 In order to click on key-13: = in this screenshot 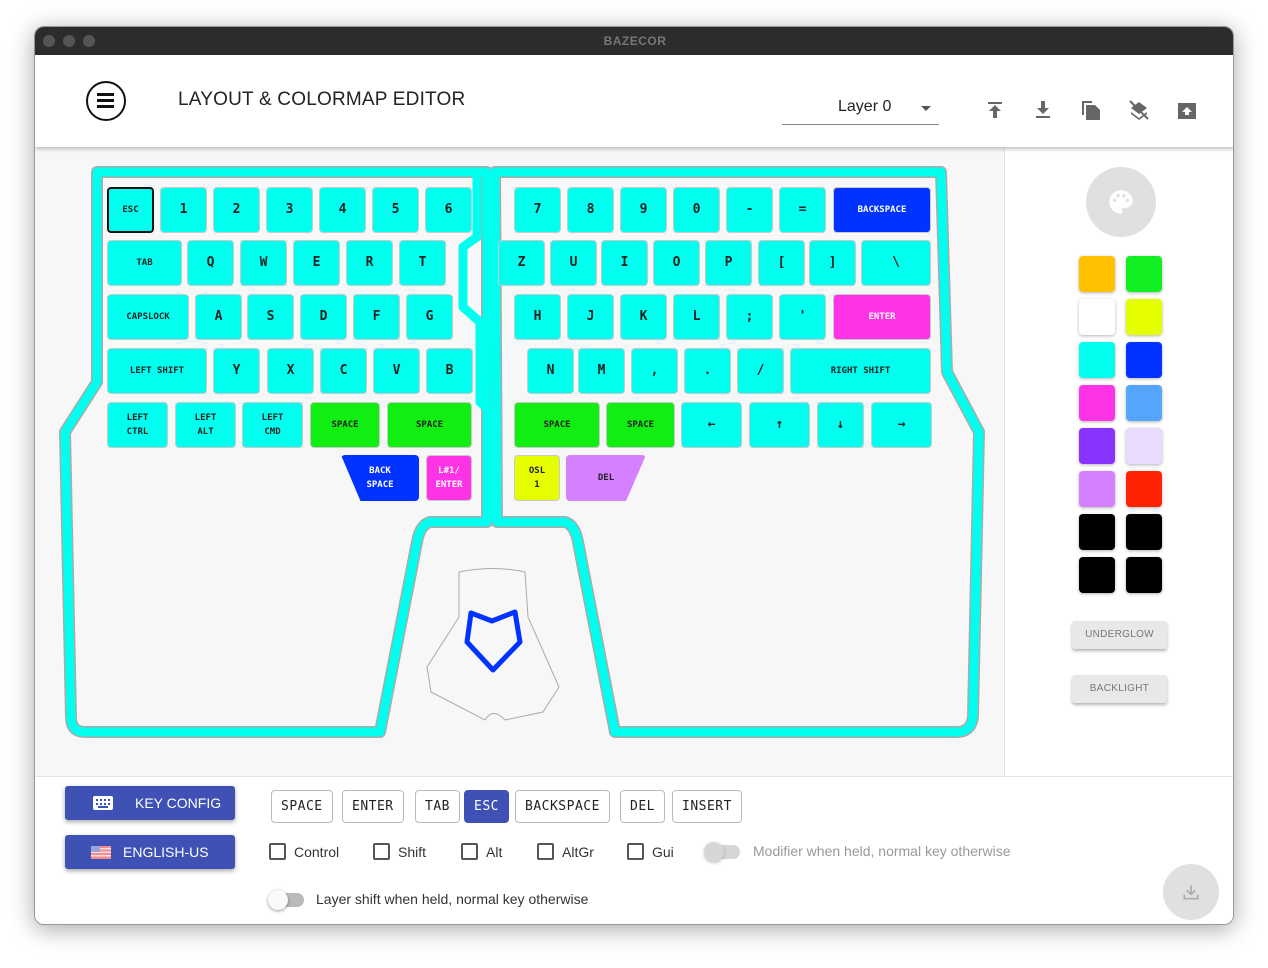, I will do `click(802, 210)`.